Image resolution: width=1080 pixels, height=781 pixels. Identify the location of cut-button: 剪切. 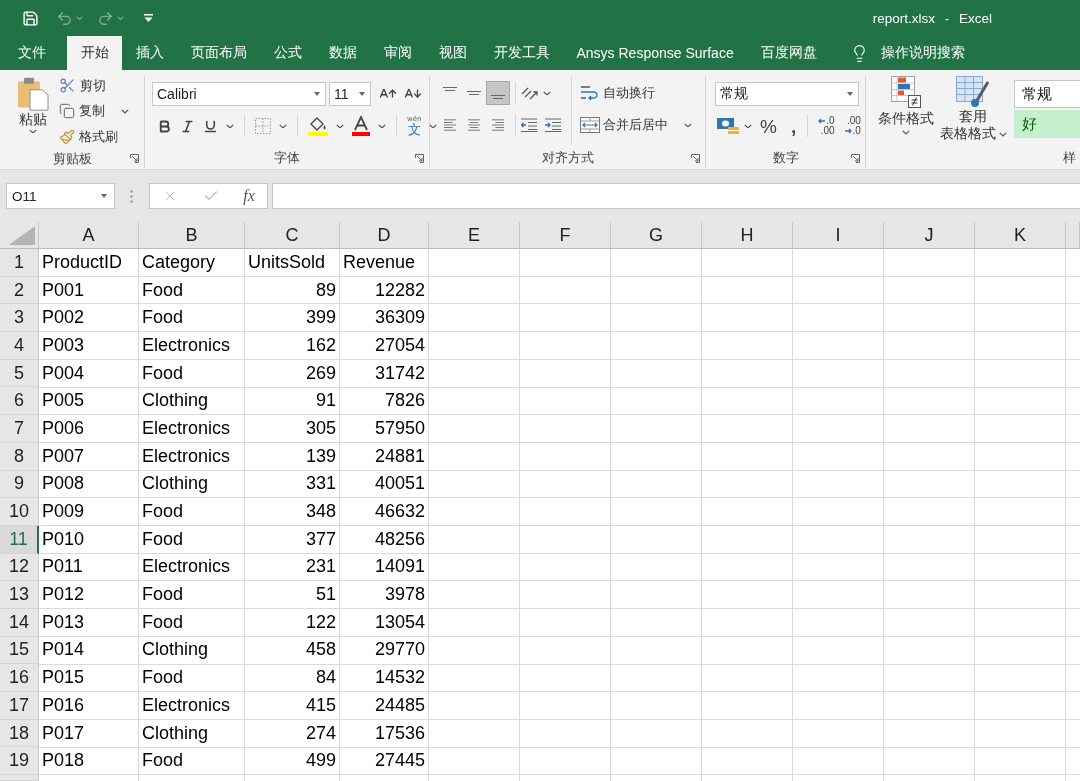
(82, 85).